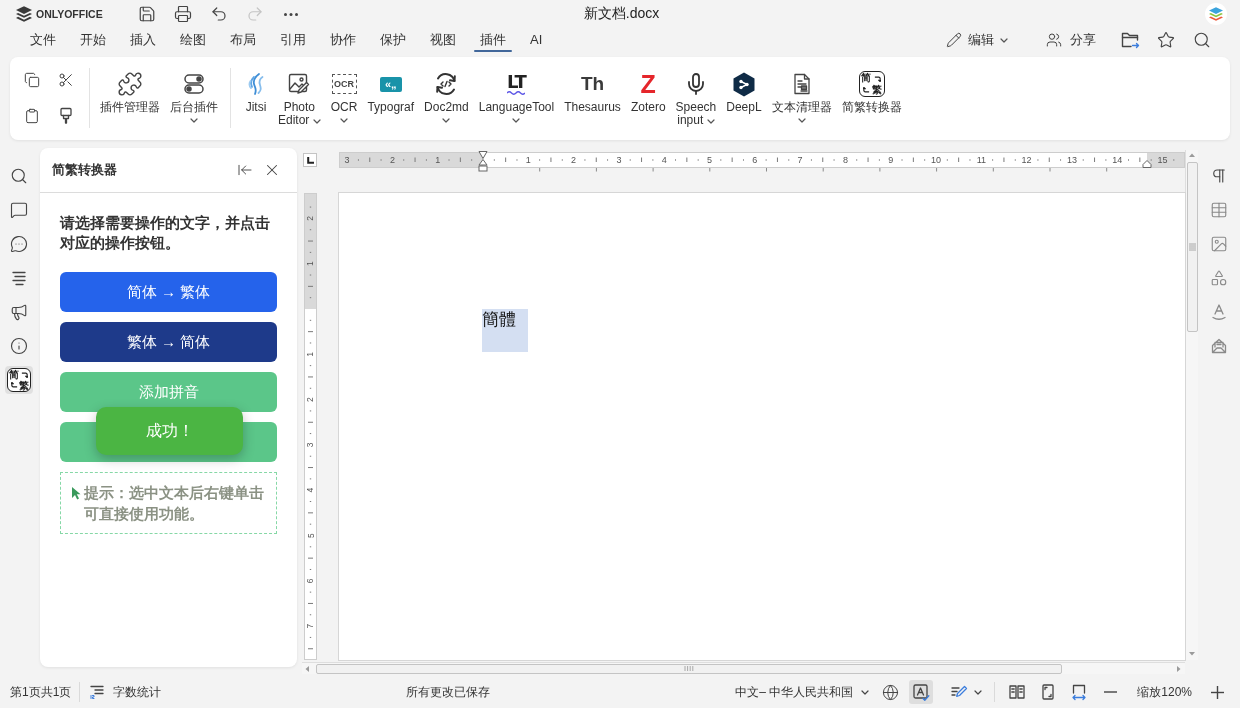 The width and height of the screenshot is (1240, 708). I want to click on text-art-icon, so click(1219, 312).